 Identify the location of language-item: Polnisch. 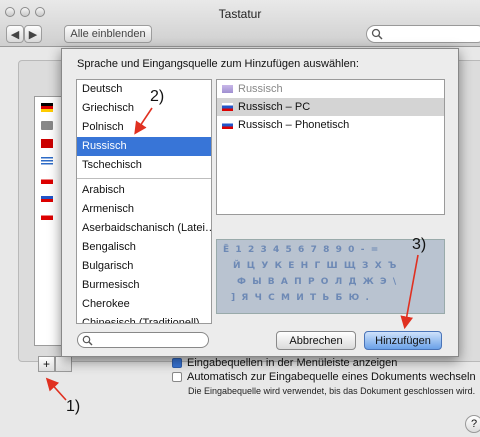
(144, 127).